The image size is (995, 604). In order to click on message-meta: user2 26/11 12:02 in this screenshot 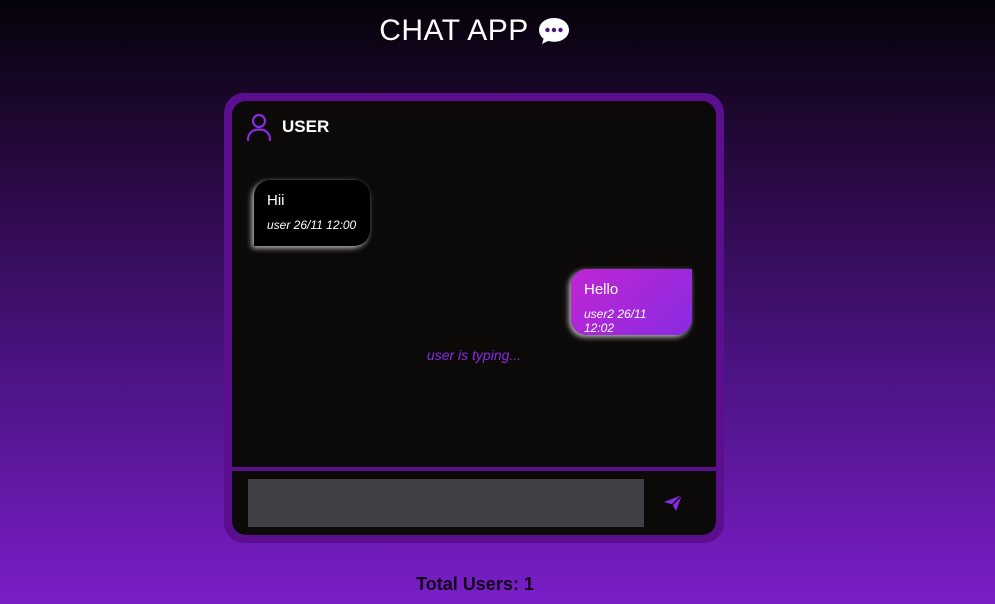, I will do `click(615, 321)`.